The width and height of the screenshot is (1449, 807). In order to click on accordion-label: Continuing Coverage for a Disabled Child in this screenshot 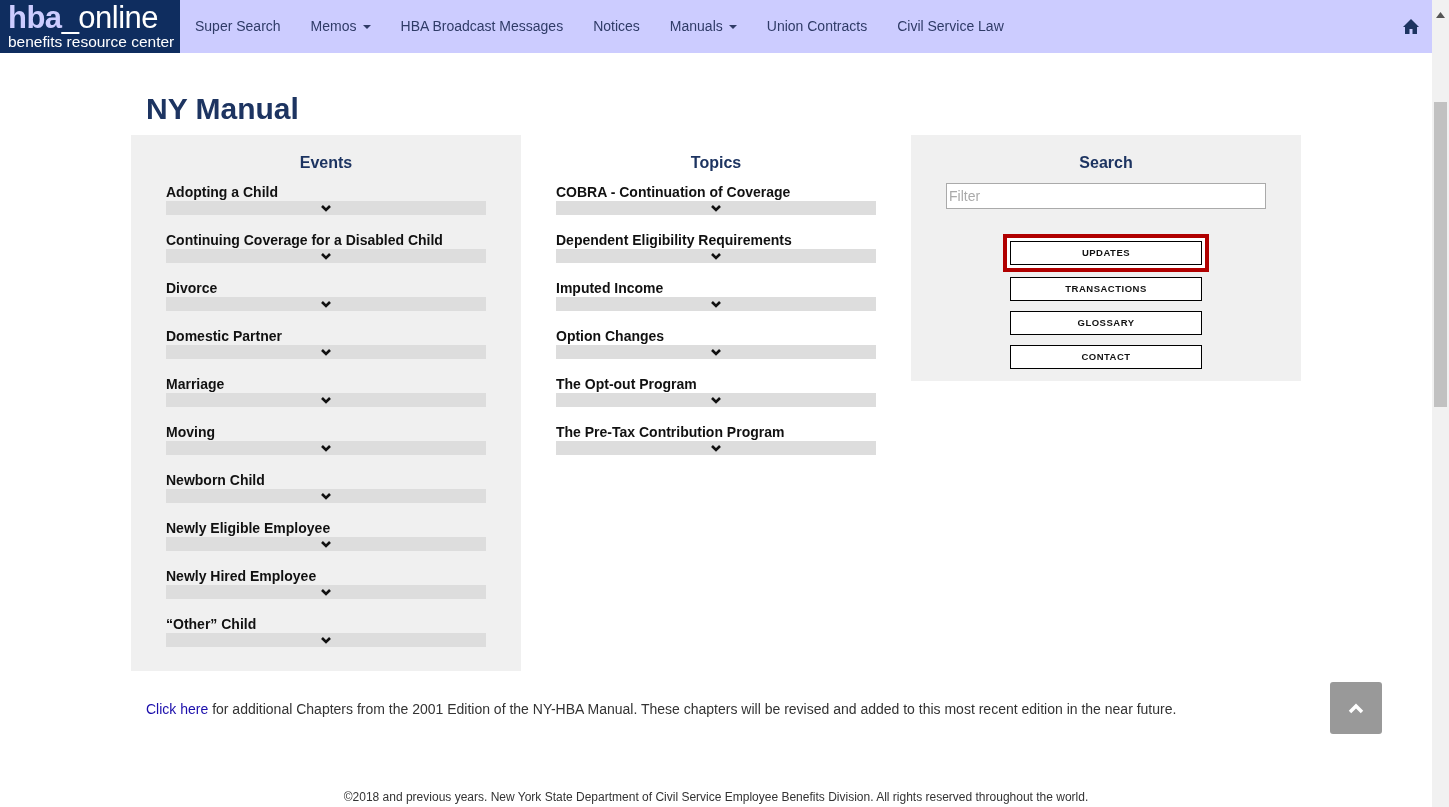, I will do `click(305, 240)`.